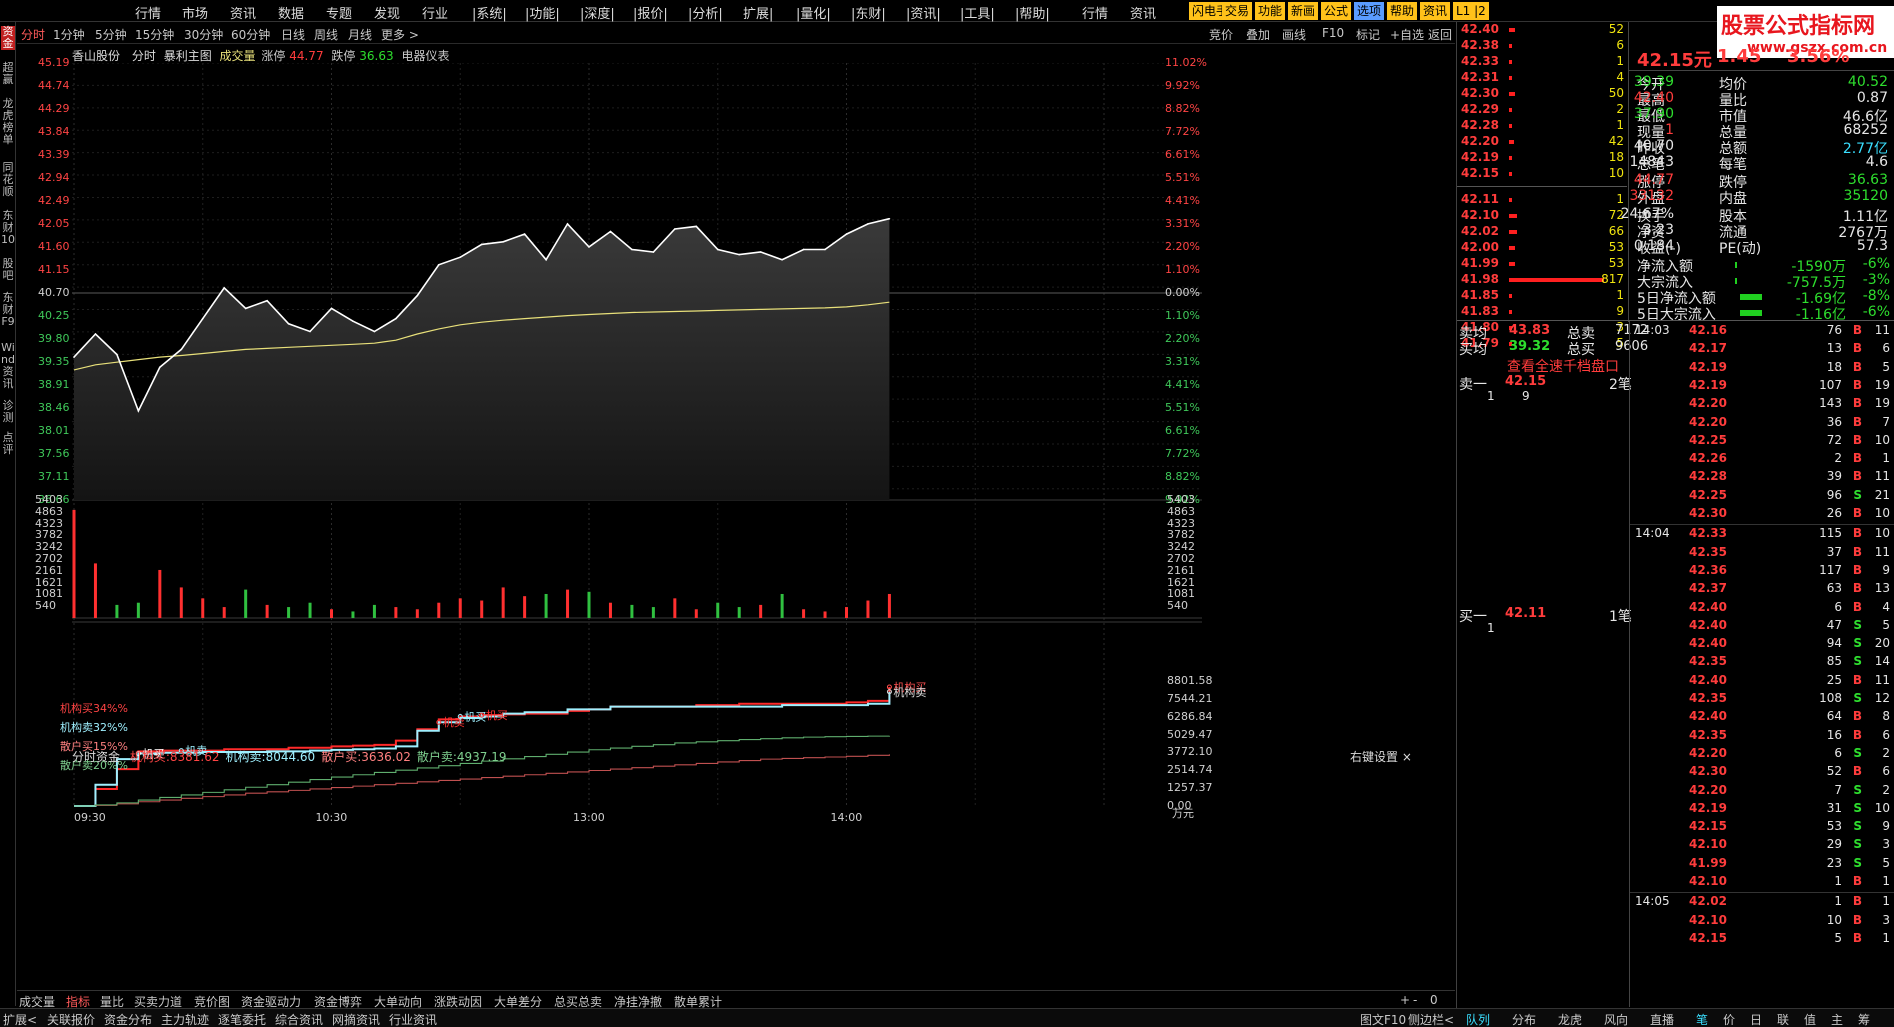 This screenshot has height=1027, width=1894. What do you see at coordinates (8, 412) in the screenshot?
I see `leftbar-item: 诊测` at bounding box center [8, 412].